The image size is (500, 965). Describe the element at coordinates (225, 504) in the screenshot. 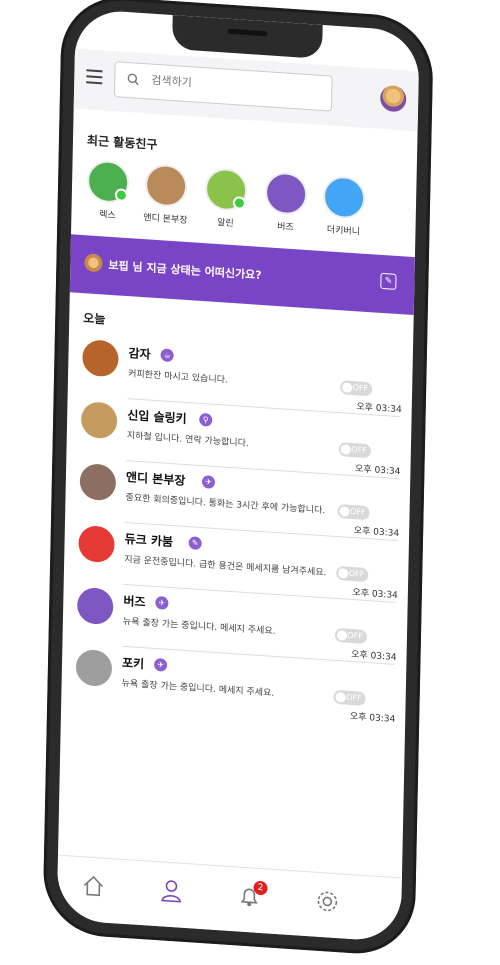

I see `status-message: 중요한 회의중입니다. 통화는 3시간 후에 가능합니다.` at that location.